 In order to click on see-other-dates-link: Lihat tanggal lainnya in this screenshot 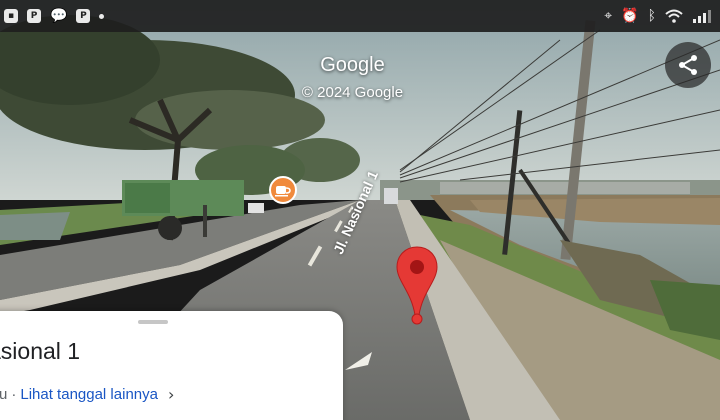, I will do `click(89, 394)`.